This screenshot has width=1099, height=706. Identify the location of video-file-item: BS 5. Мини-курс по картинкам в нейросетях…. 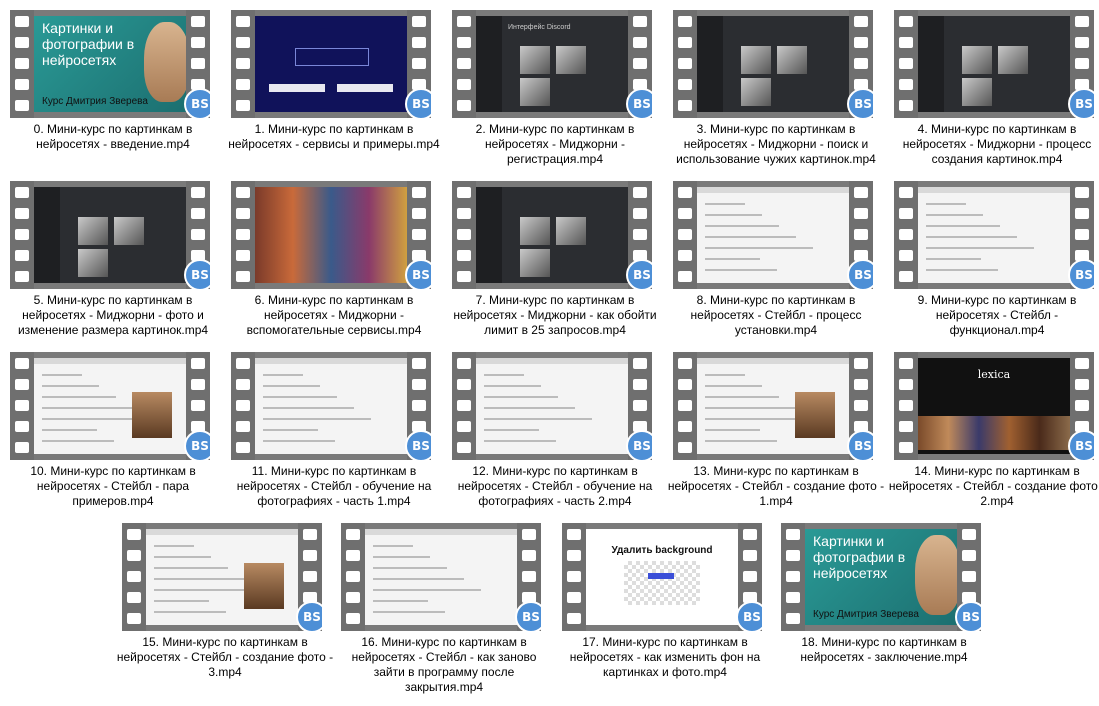
(113, 261).